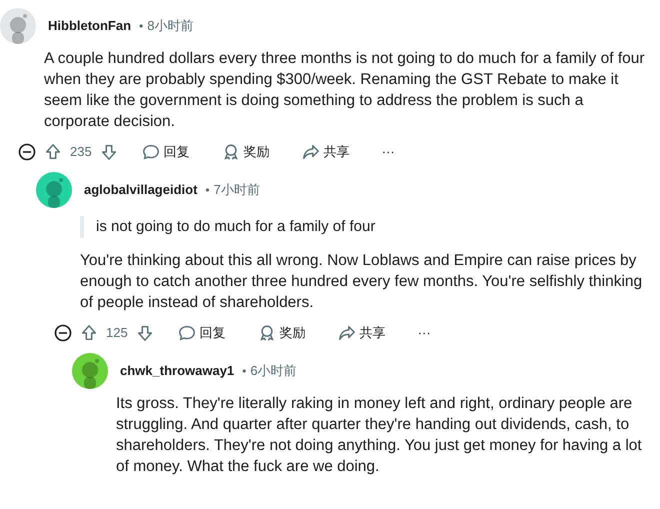 The width and height of the screenshot is (660, 509). I want to click on vote-score: 235, so click(81, 152).